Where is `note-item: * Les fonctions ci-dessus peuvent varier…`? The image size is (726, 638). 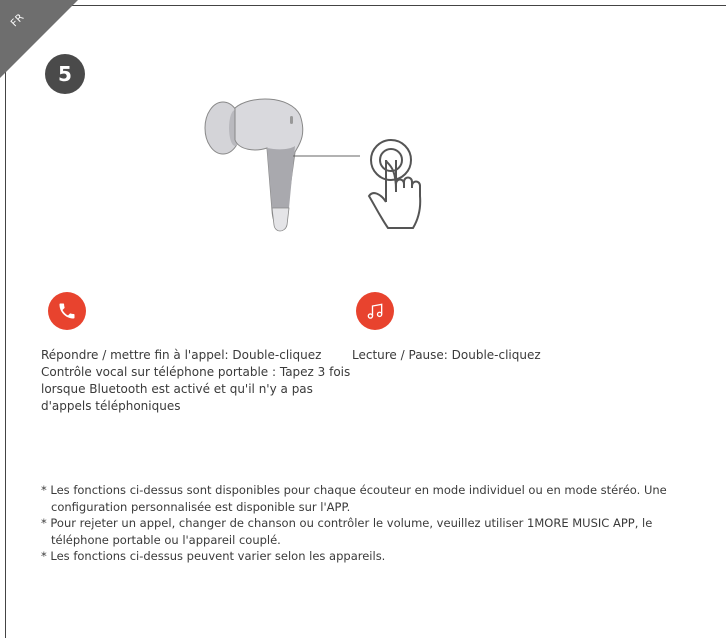 note-item: * Les fonctions ci-dessus peuvent varier… is located at coordinates (213, 556).